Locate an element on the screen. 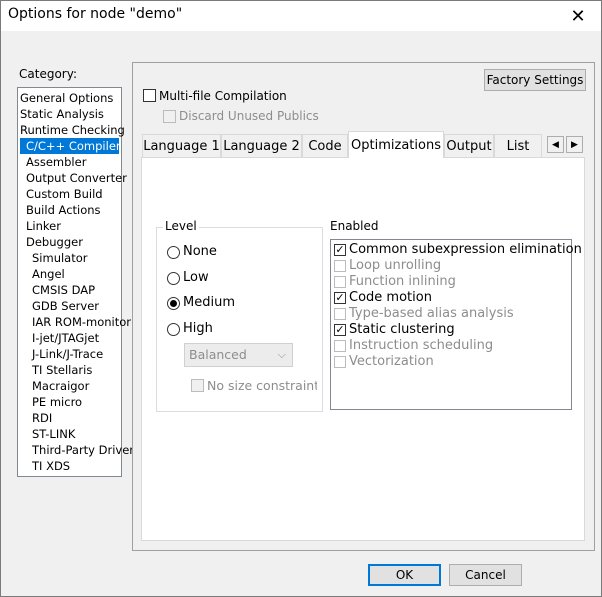  no-size-constraints-checkbox is located at coordinates (197, 385).